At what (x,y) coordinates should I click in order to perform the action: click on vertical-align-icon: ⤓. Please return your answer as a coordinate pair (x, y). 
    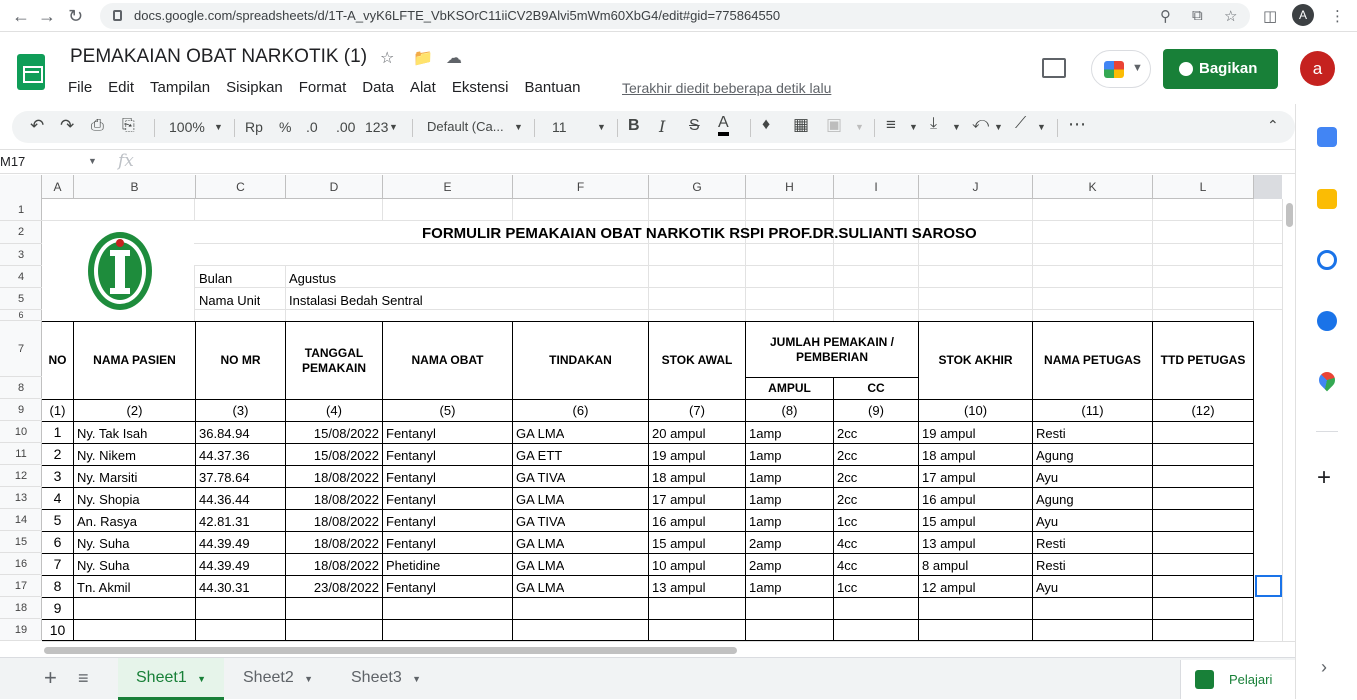
    Looking at the image, I should click on (933, 124).